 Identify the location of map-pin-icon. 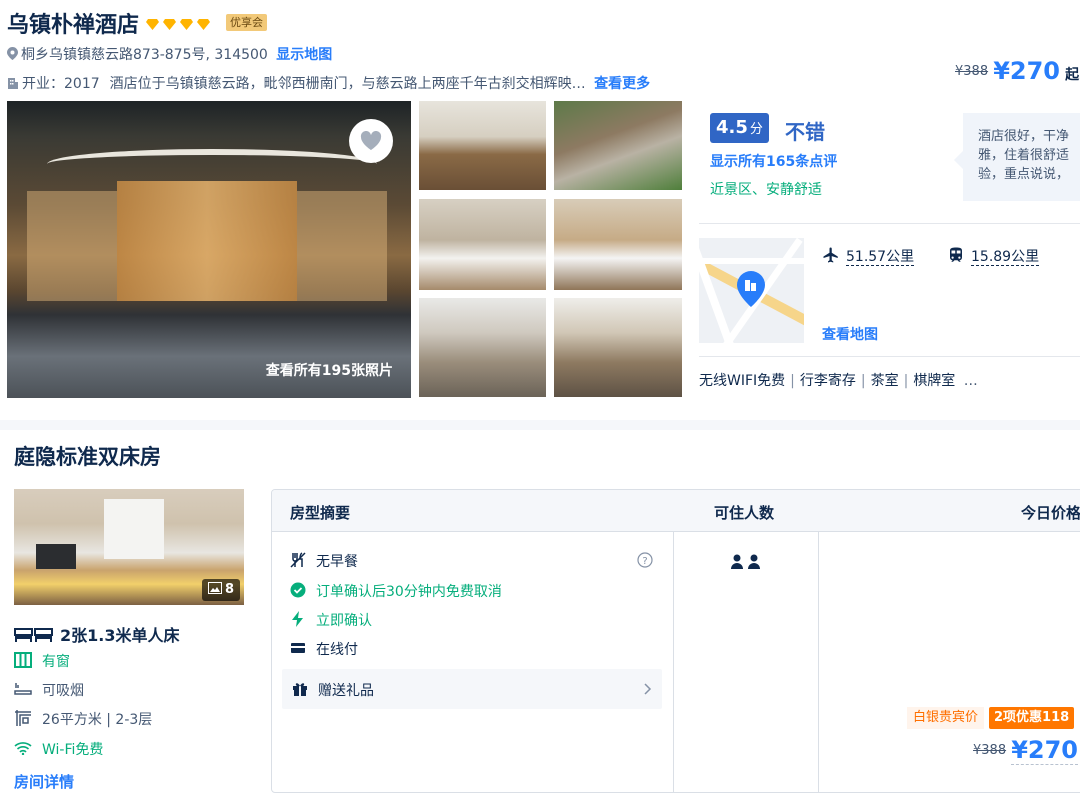
(751, 289).